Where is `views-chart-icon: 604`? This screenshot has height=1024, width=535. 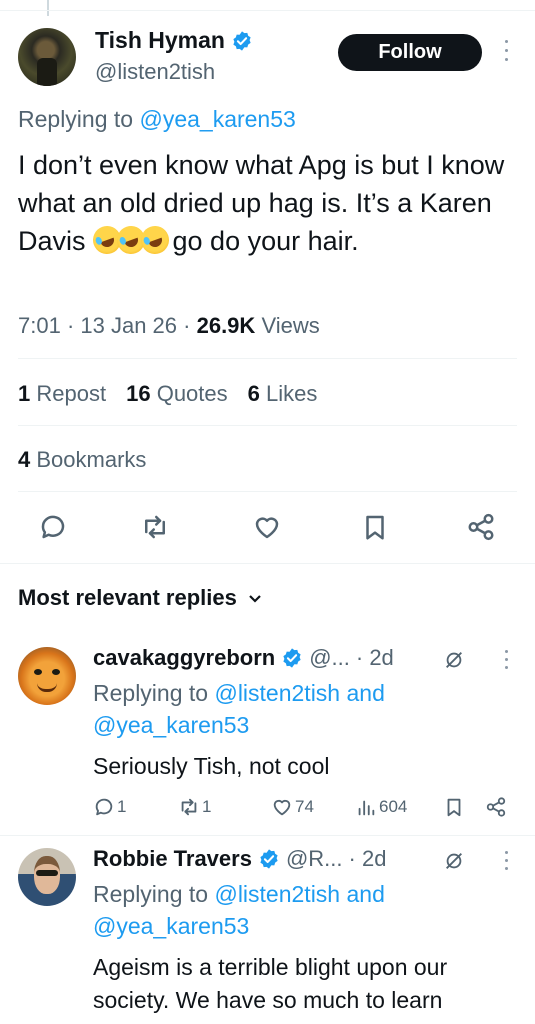
views-chart-icon: 604 is located at coordinates (381, 807).